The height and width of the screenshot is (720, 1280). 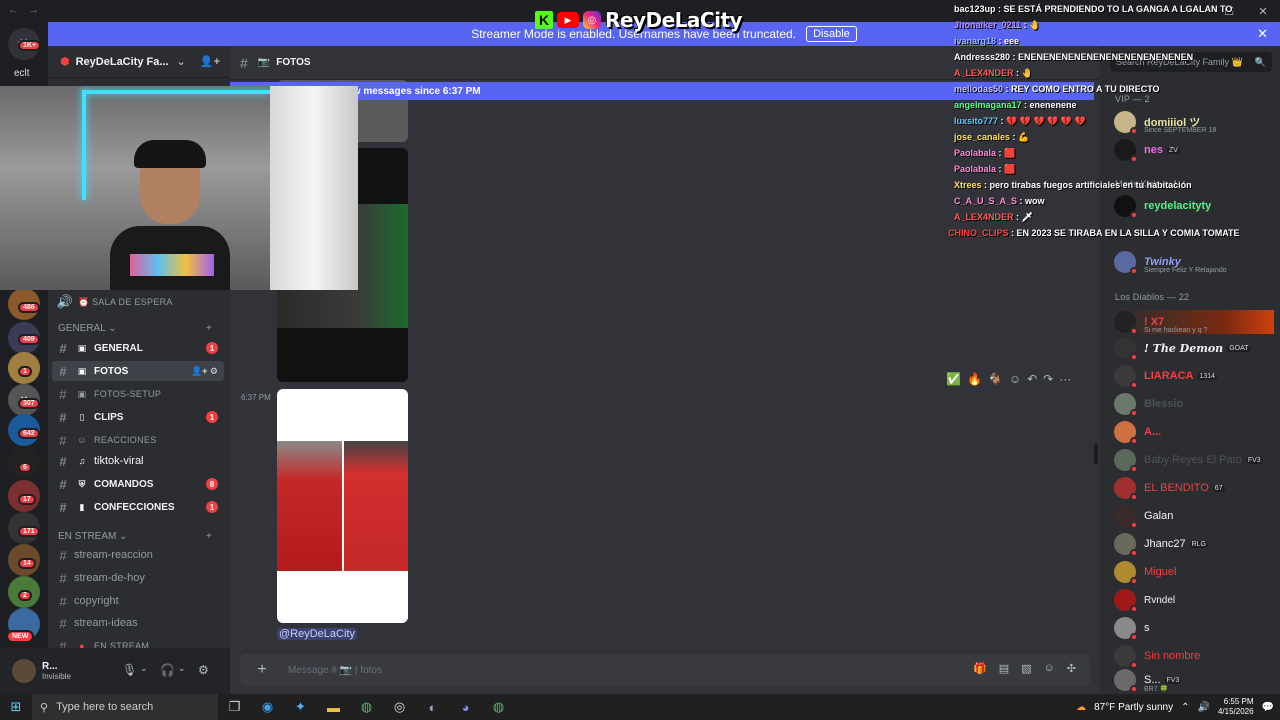 What do you see at coordinates (167, 670) in the screenshot?
I see `headphones-icon: 🎧` at bounding box center [167, 670].